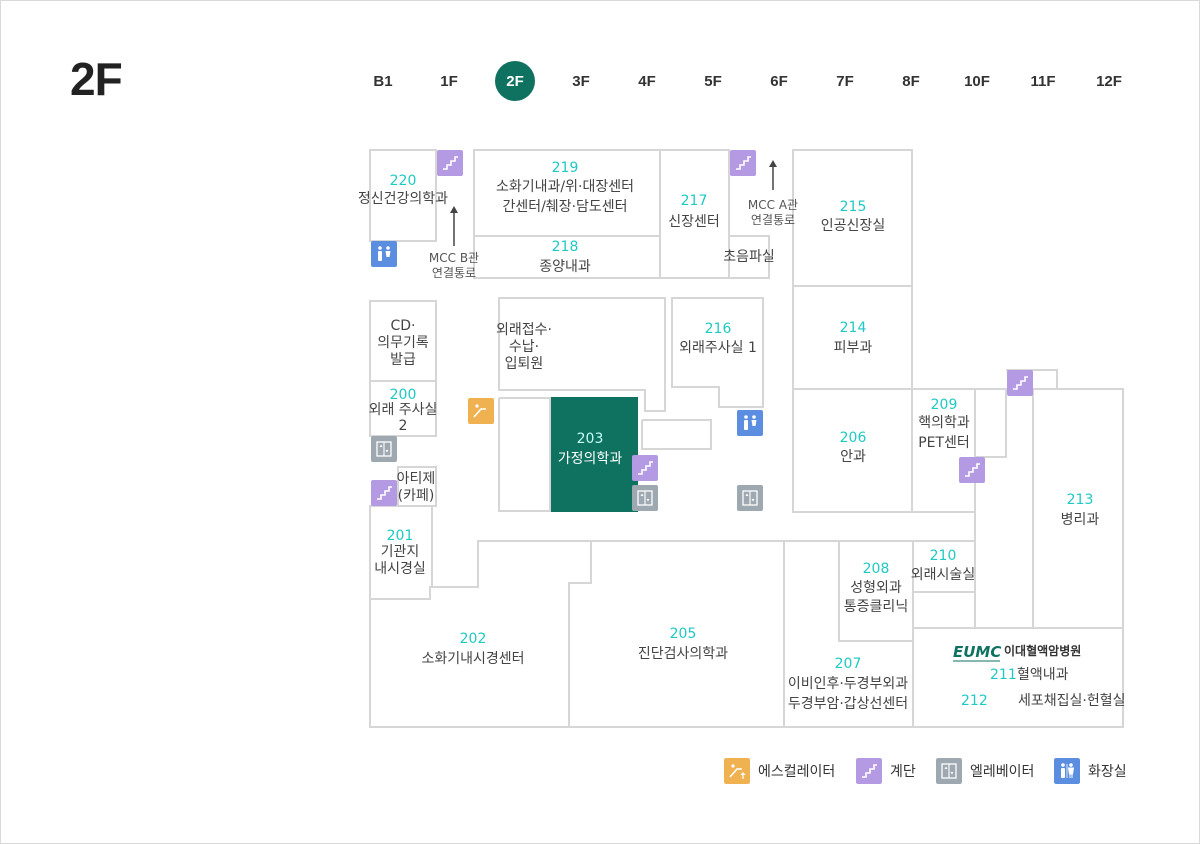  What do you see at coordinates (944, 405) in the screenshot?
I see `room-number: 209` at bounding box center [944, 405].